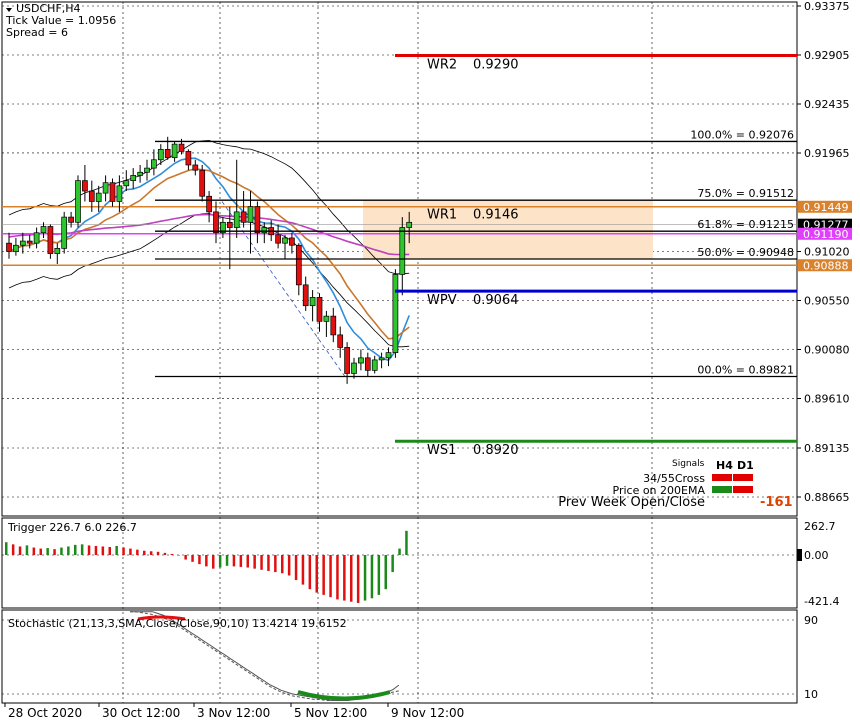 This screenshot has width=860, height=726. I want to click on signals-d1-header: D1, so click(745, 465).